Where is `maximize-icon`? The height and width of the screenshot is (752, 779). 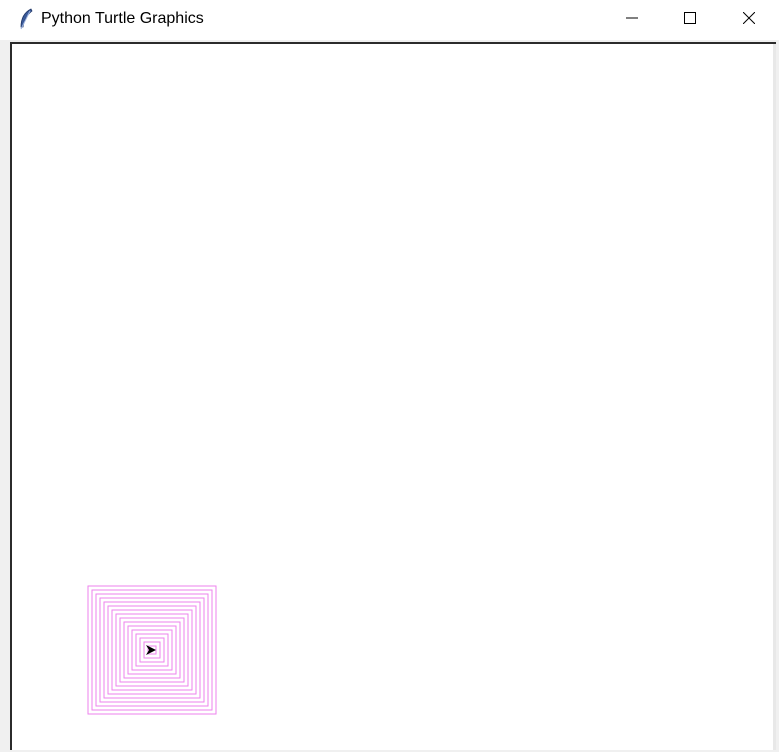
maximize-icon is located at coordinates (690, 20).